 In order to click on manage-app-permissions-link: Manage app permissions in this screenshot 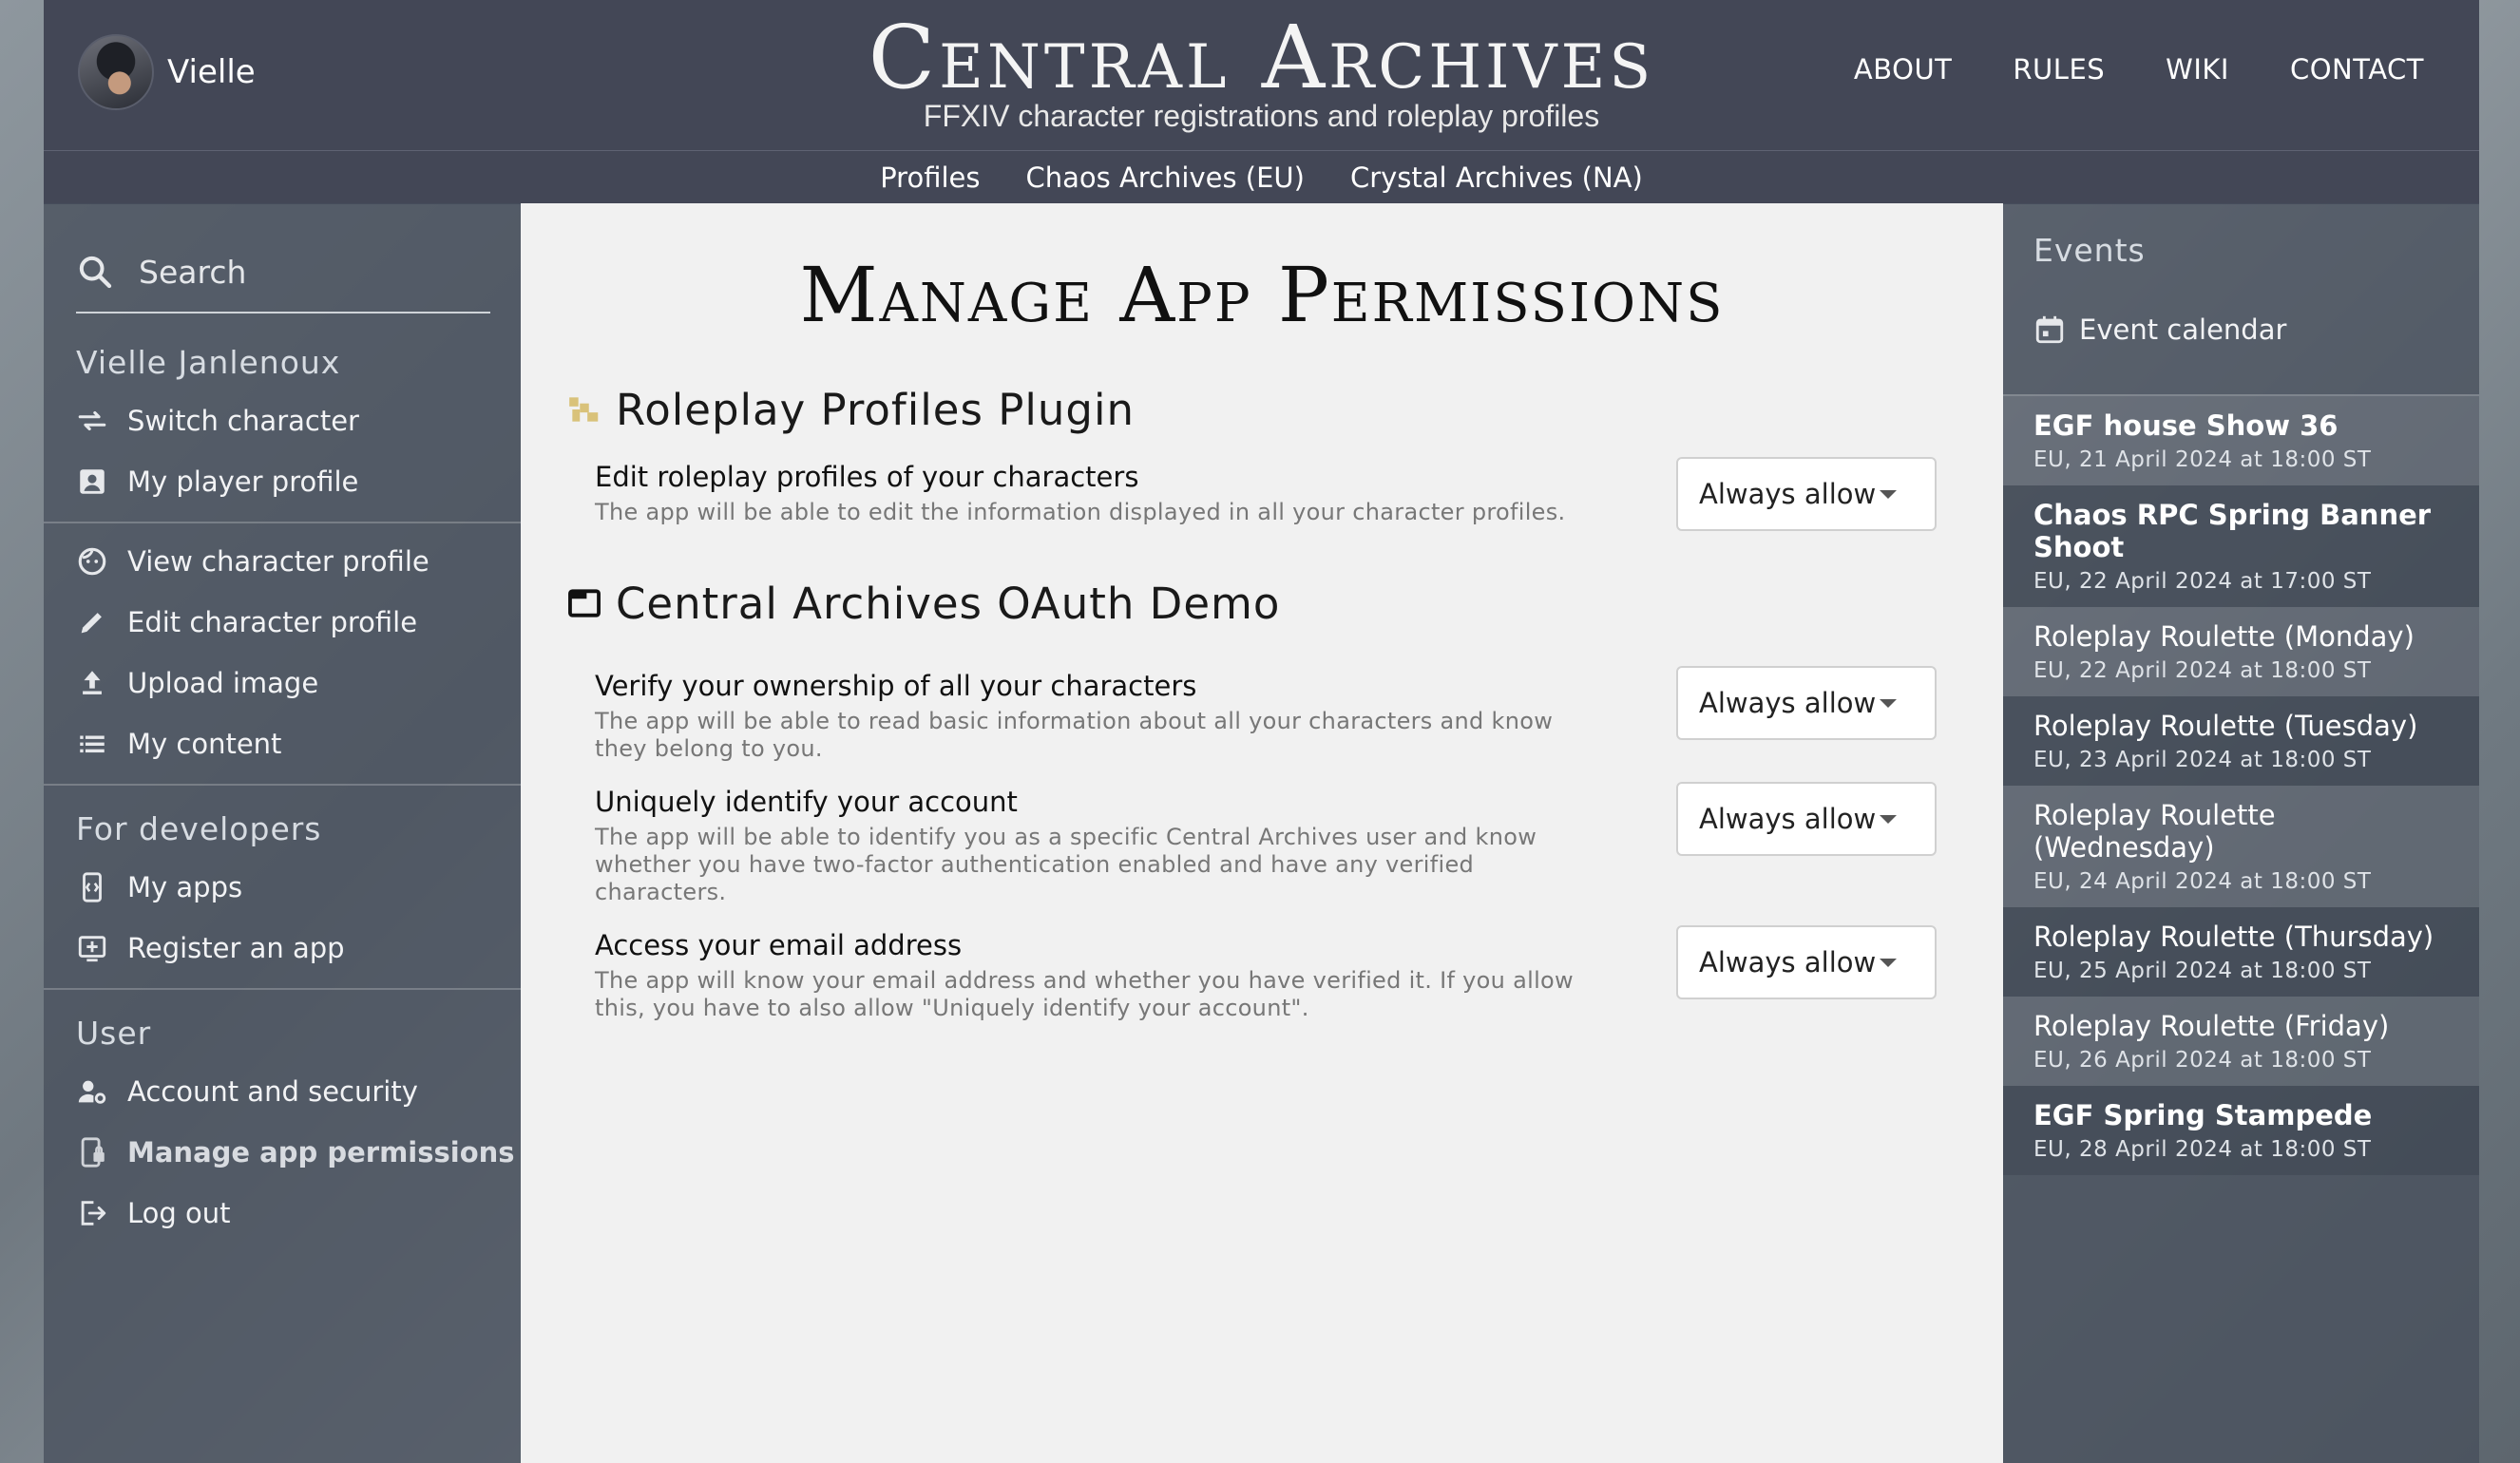, I will do `click(282, 1152)`.